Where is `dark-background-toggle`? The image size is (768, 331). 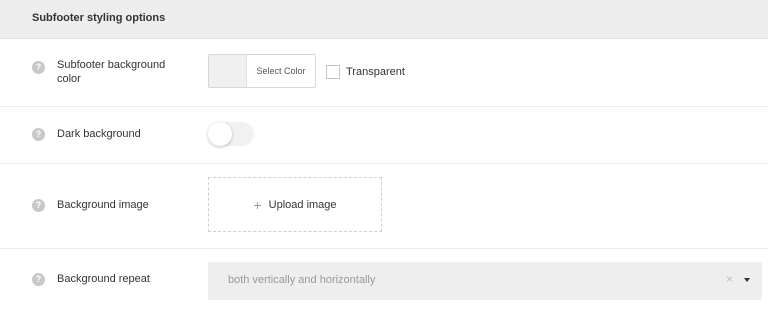 dark-background-toggle is located at coordinates (231, 134).